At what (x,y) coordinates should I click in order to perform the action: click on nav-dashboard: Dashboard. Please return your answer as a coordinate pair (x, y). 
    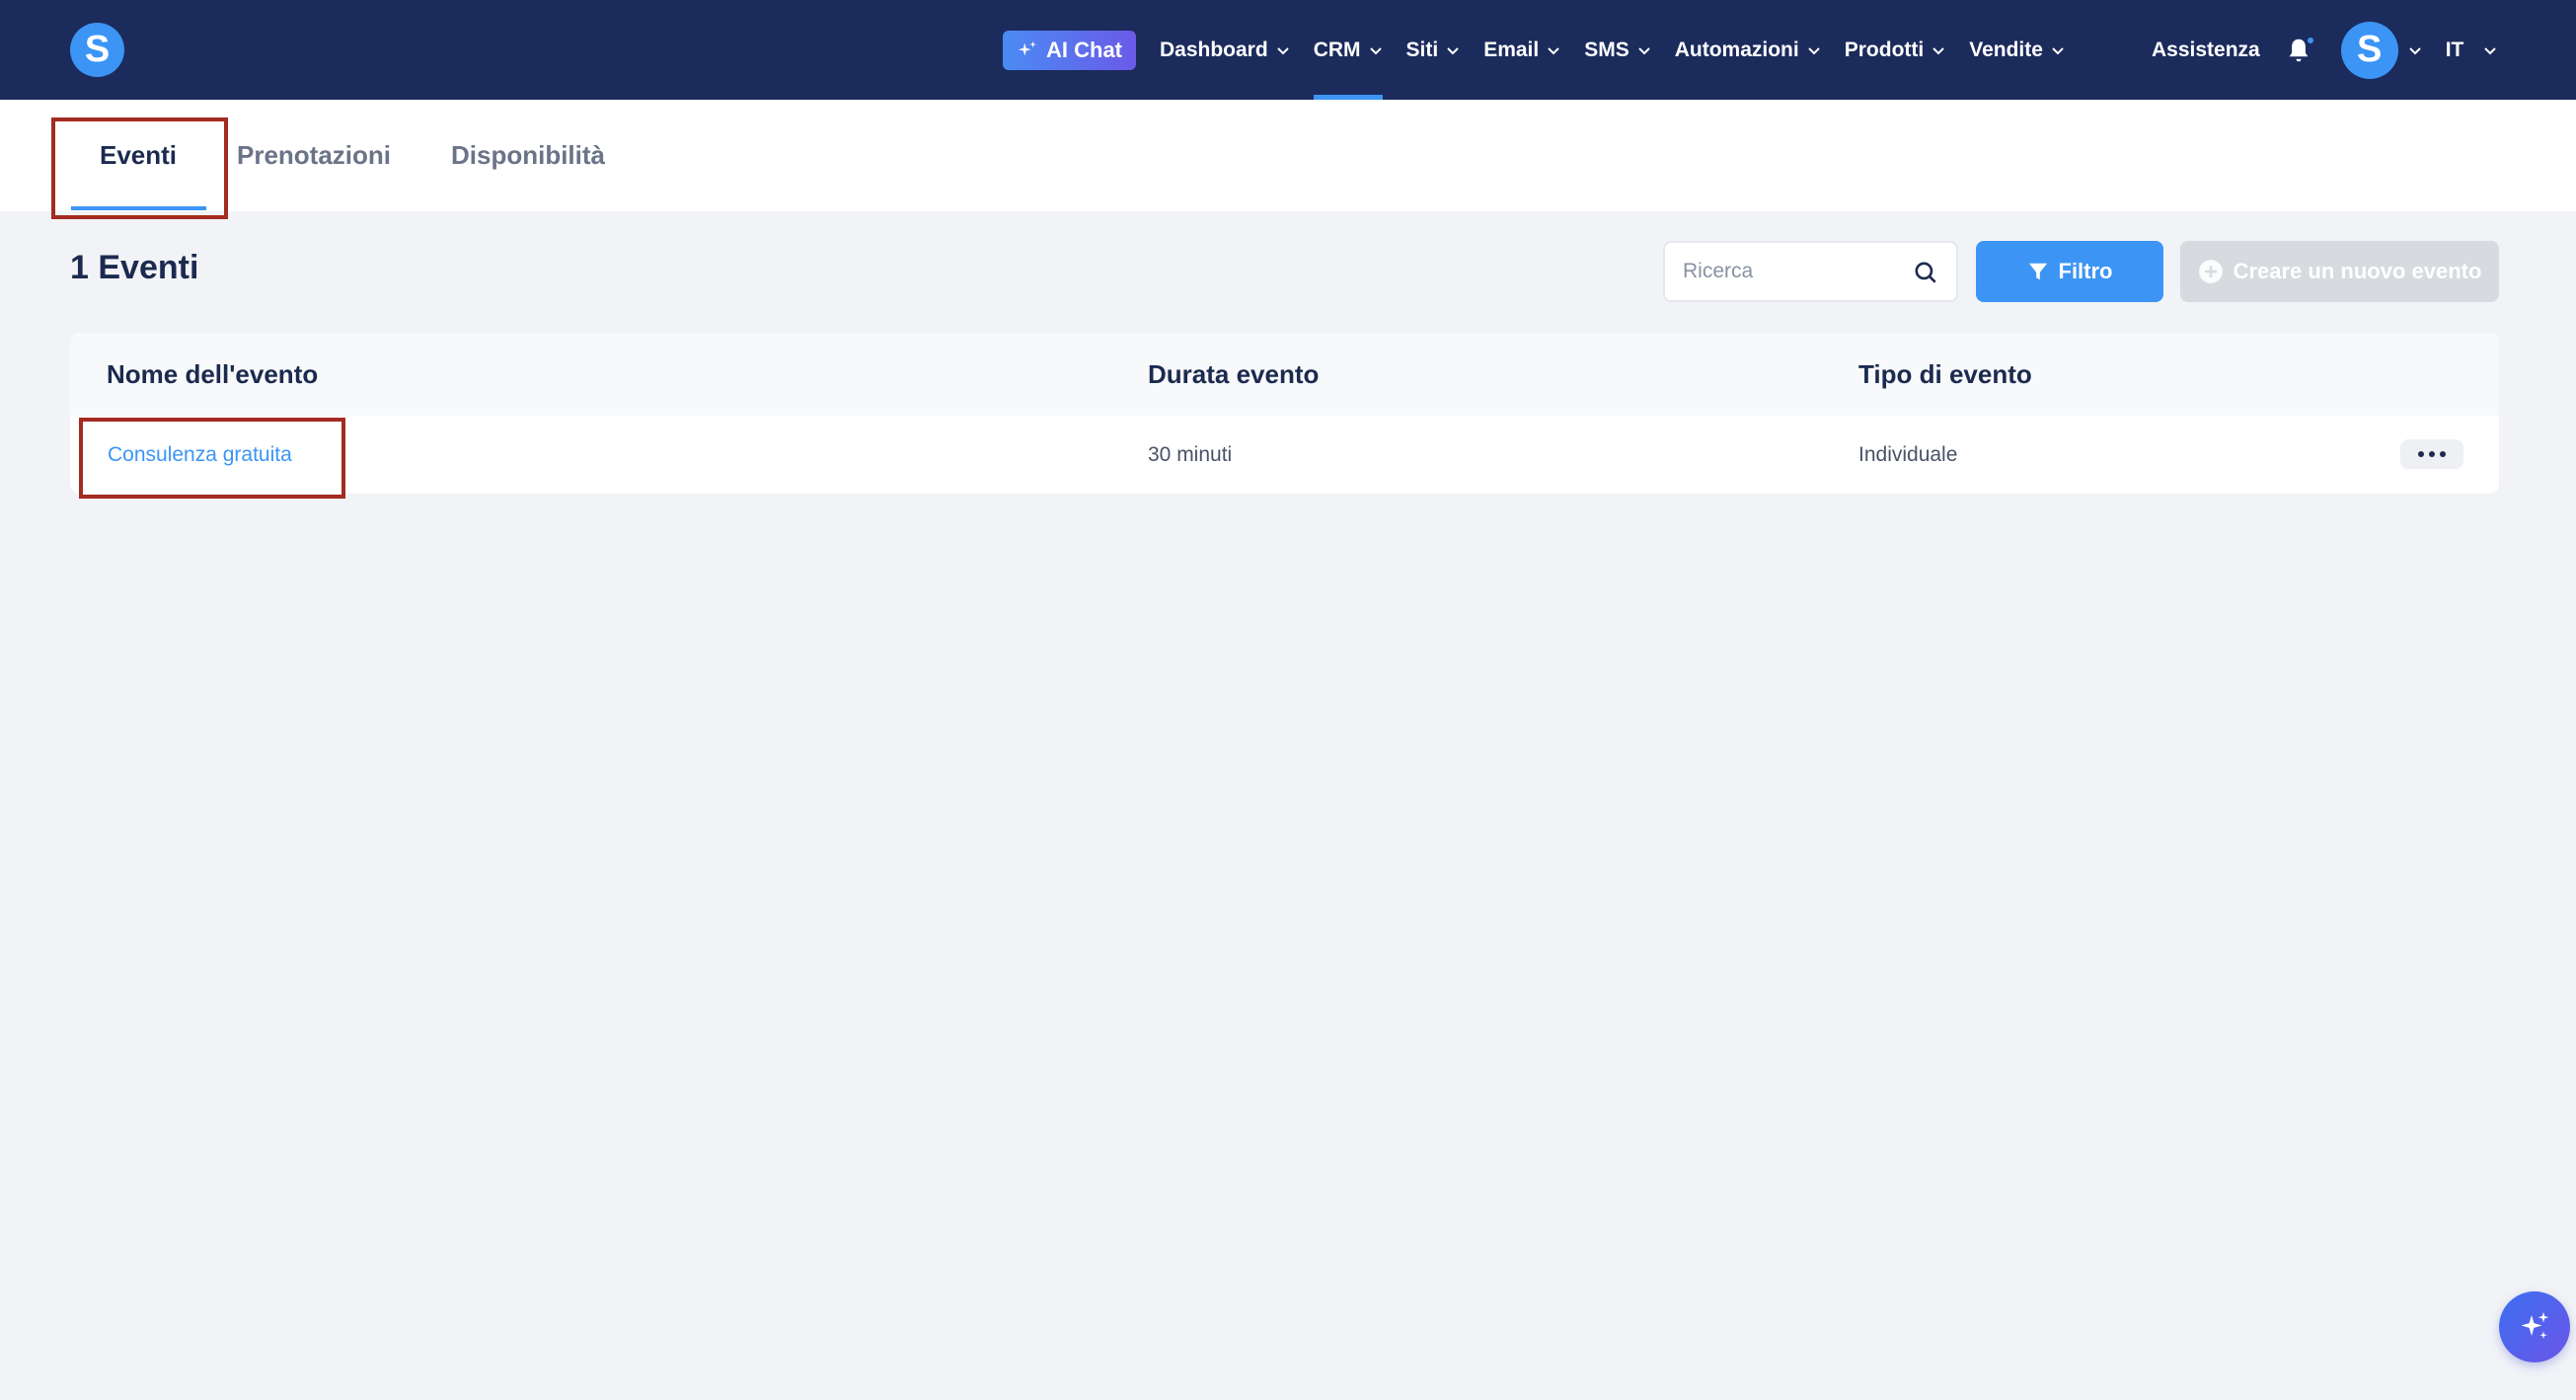
    Looking at the image, I should click on (1225, 50).